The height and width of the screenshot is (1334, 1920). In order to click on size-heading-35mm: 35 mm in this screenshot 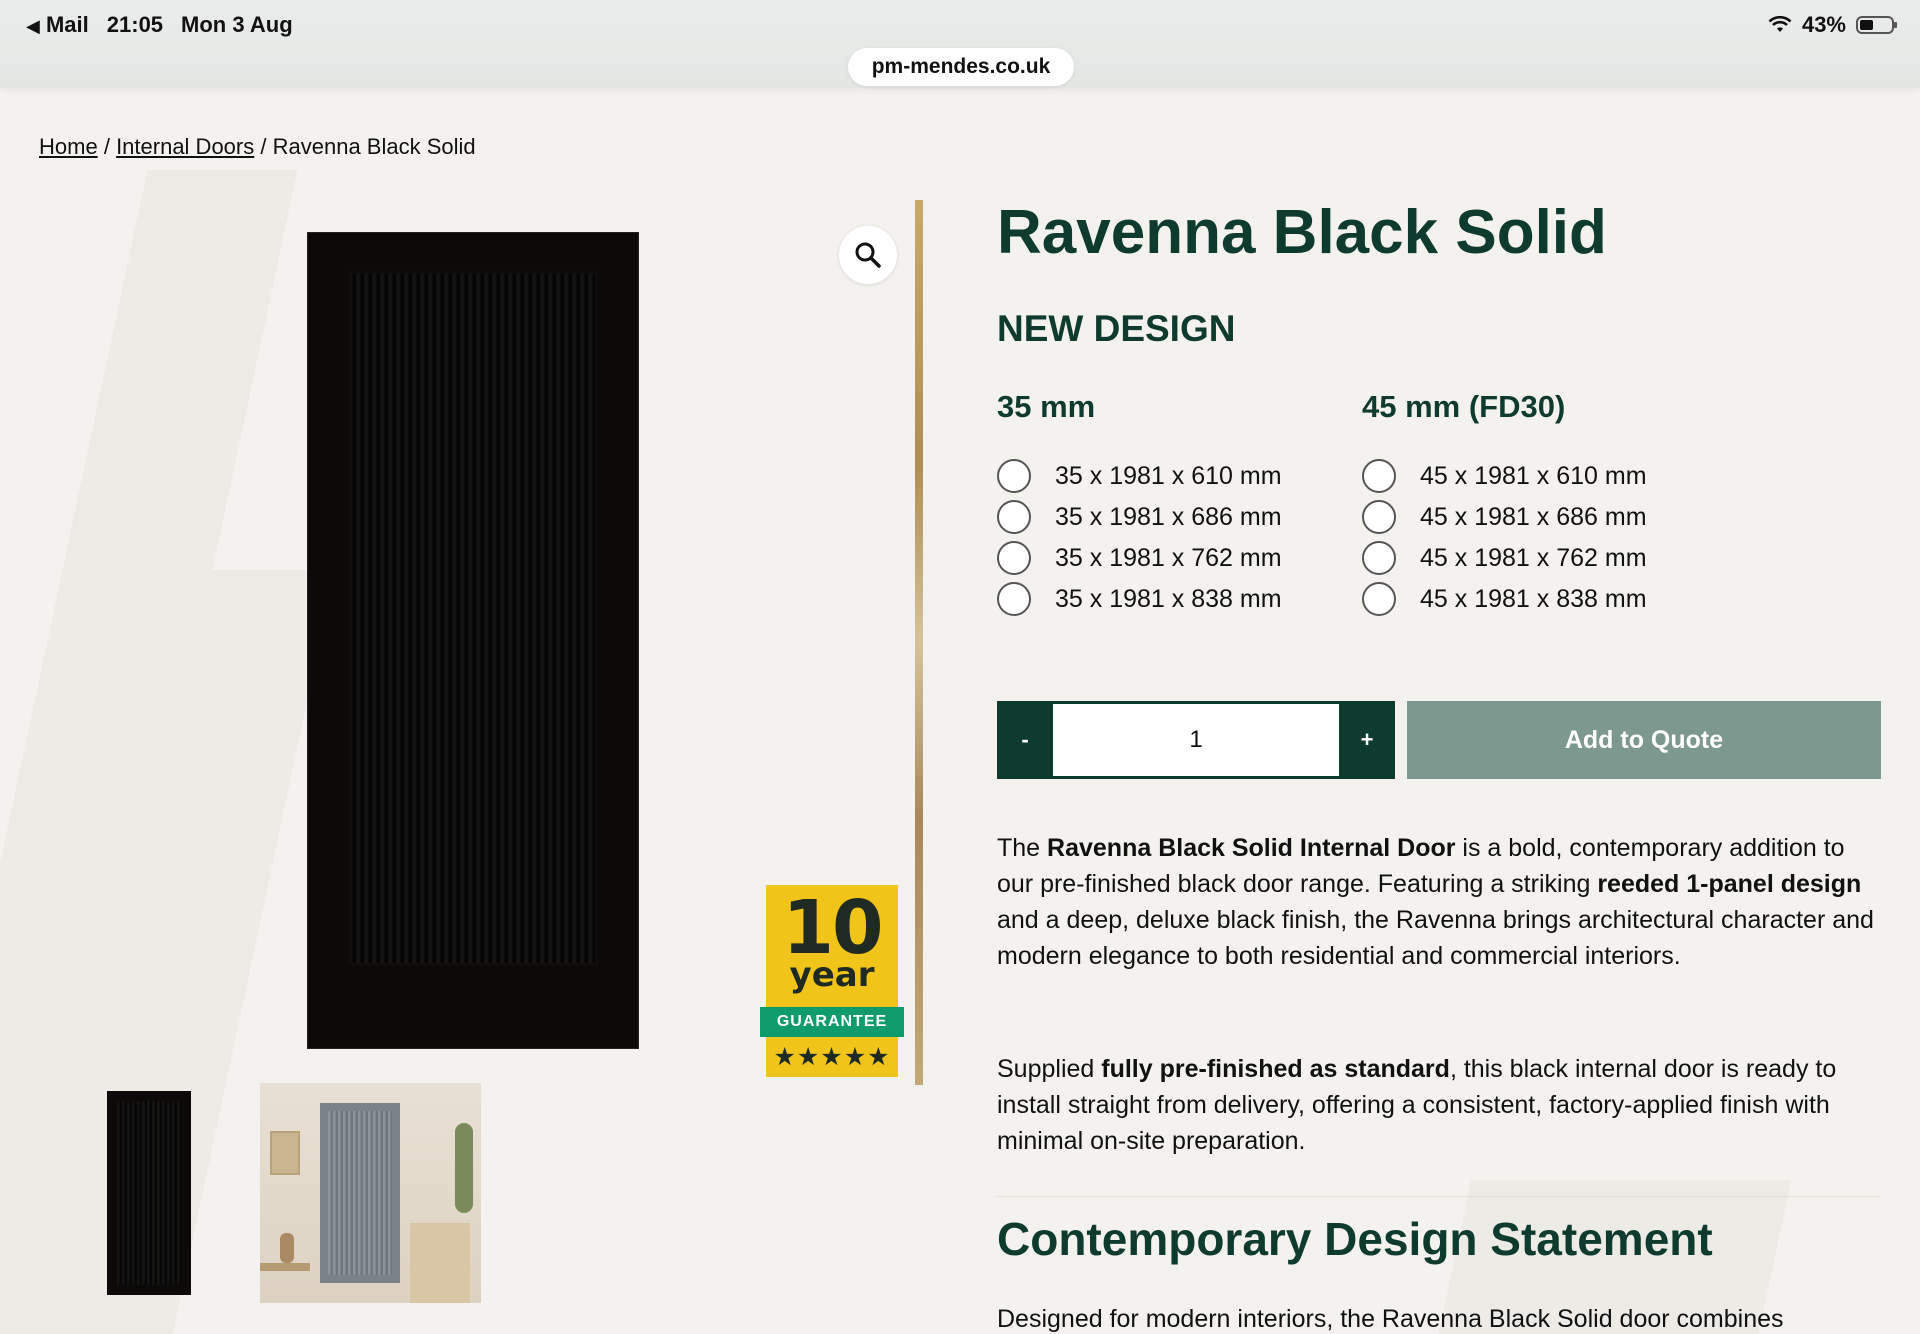, I will do `click(1046, 406)`.